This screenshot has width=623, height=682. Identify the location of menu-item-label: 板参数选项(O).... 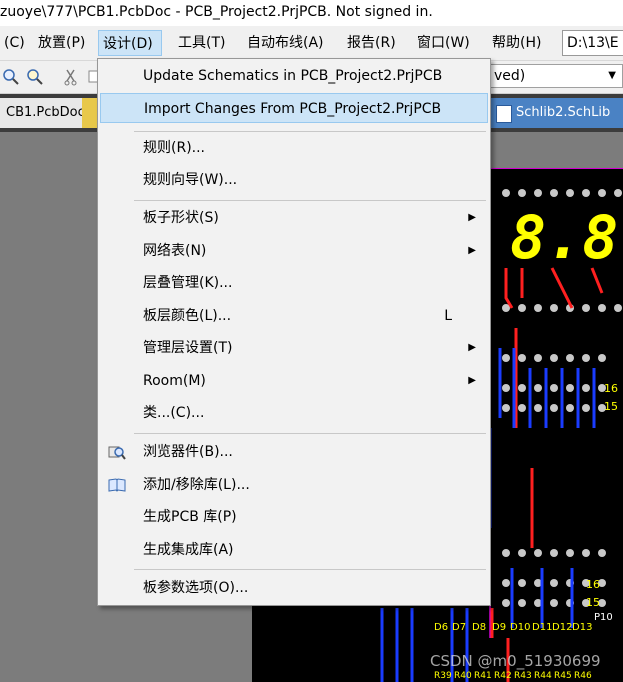
(196, 588).